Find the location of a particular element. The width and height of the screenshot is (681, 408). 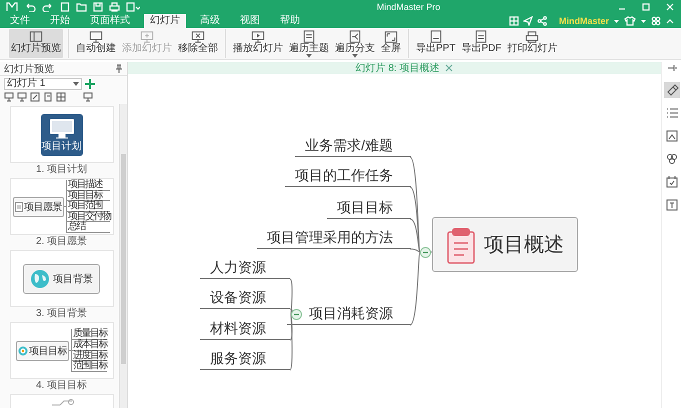

scroll-thumb is located at coordinates (123, 259).